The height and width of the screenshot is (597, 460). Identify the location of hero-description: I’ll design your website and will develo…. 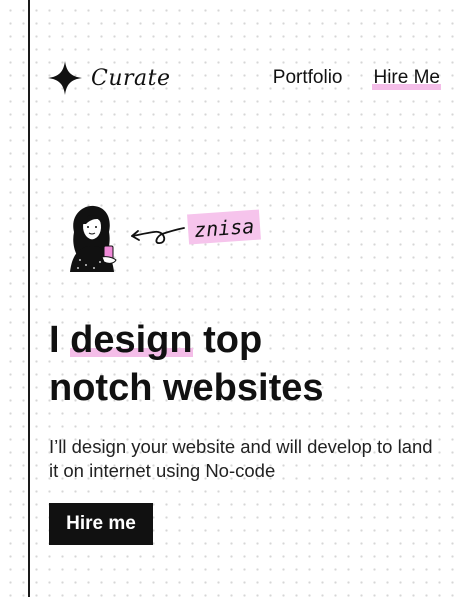
(241, 458).